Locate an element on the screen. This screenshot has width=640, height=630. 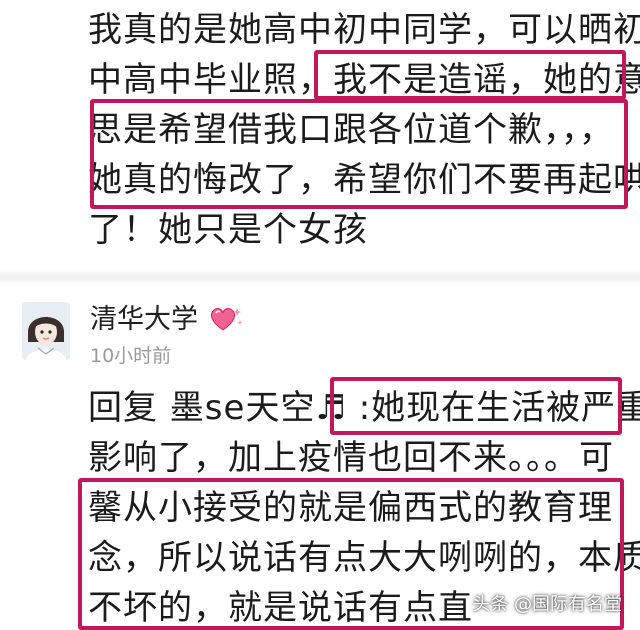
comment-divider is located at coordinates (320, 277).